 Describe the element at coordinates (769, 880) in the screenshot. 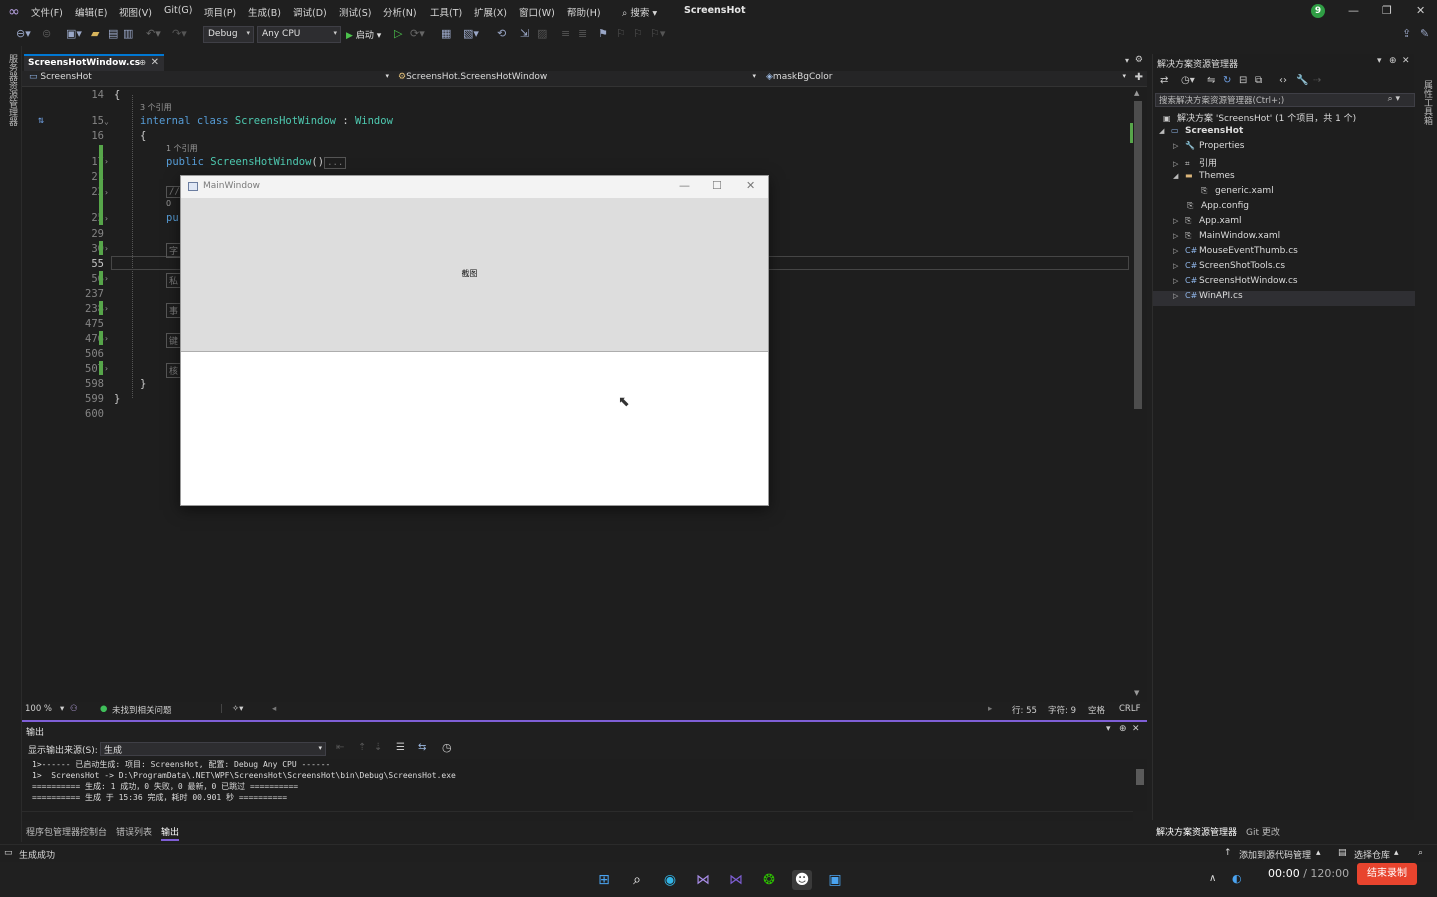

I see `wechat-icon: ❂` at that location.